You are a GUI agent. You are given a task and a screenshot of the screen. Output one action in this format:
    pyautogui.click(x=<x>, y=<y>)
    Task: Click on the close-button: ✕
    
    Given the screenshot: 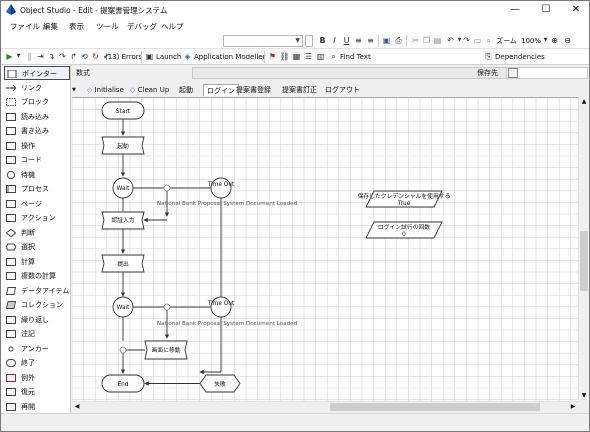 What is the action you would take?
    pyautogui.click(x=575, y=10)
    